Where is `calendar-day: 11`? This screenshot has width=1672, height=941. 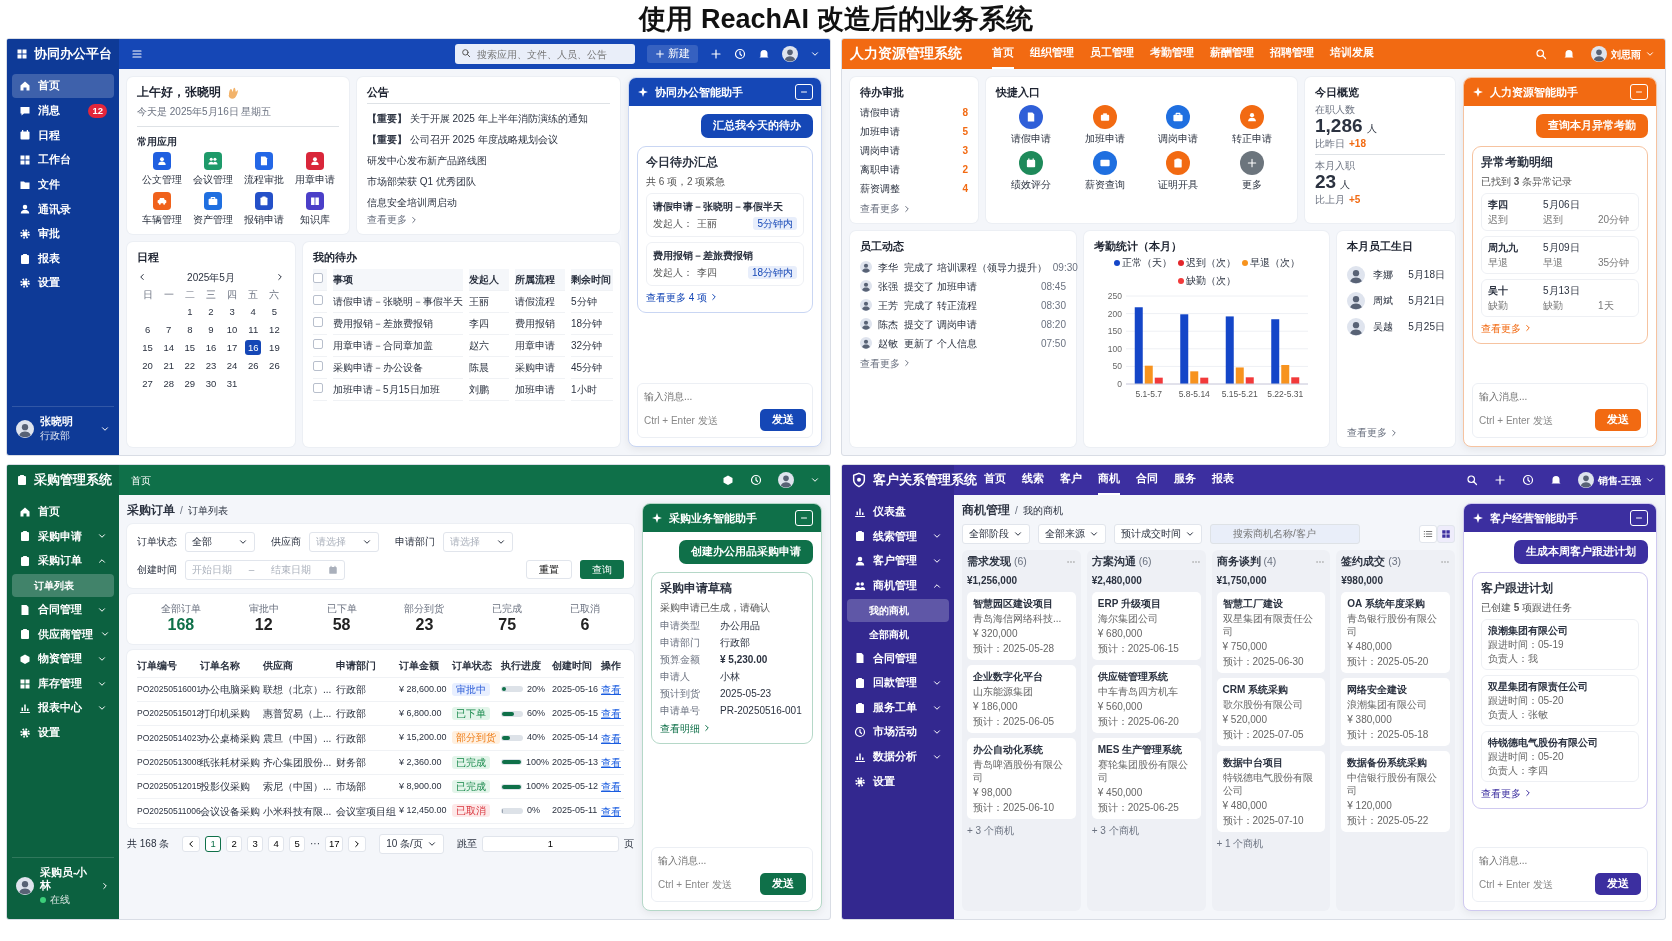 calendar-day: 11 is located at coordinates (253, 329).